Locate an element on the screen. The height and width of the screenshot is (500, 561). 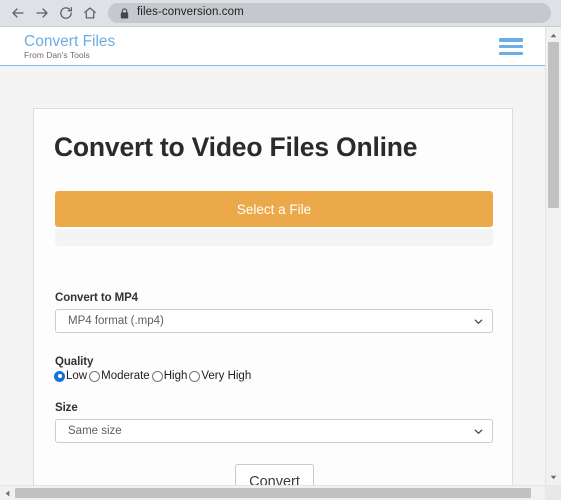
select-file-button: Select a File is located at coordinates (274, 209).